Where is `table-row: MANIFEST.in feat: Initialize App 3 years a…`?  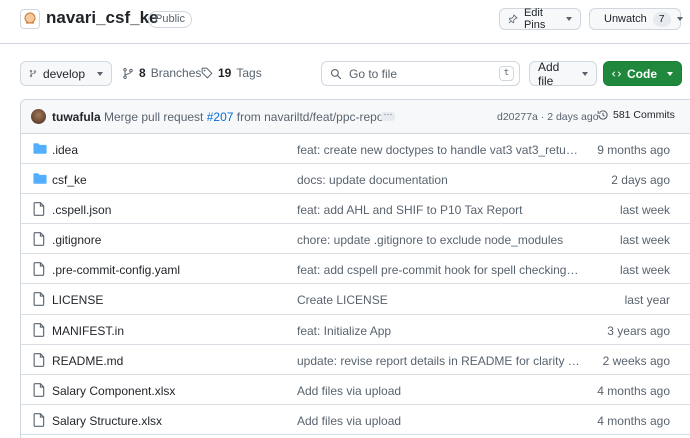
table-row: MANIFEST.in feat: Initialize App 3 years a… is located at coordinates (355, 330).